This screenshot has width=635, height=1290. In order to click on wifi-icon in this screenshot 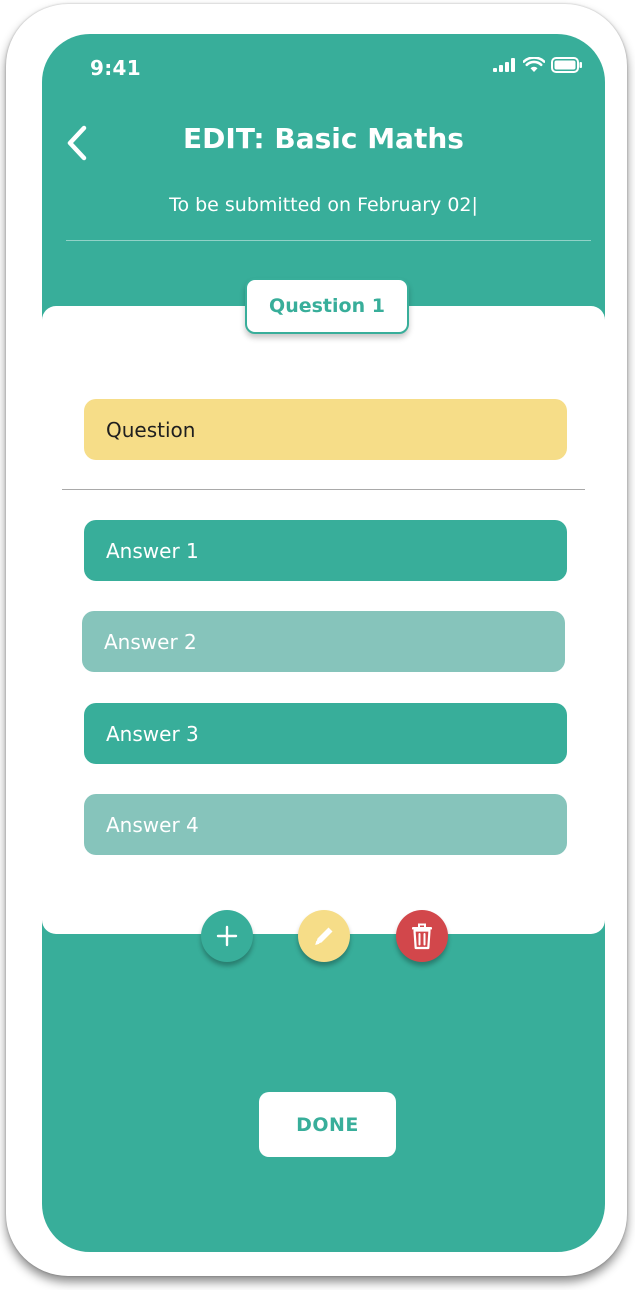, I will do `click(534, 64)`.